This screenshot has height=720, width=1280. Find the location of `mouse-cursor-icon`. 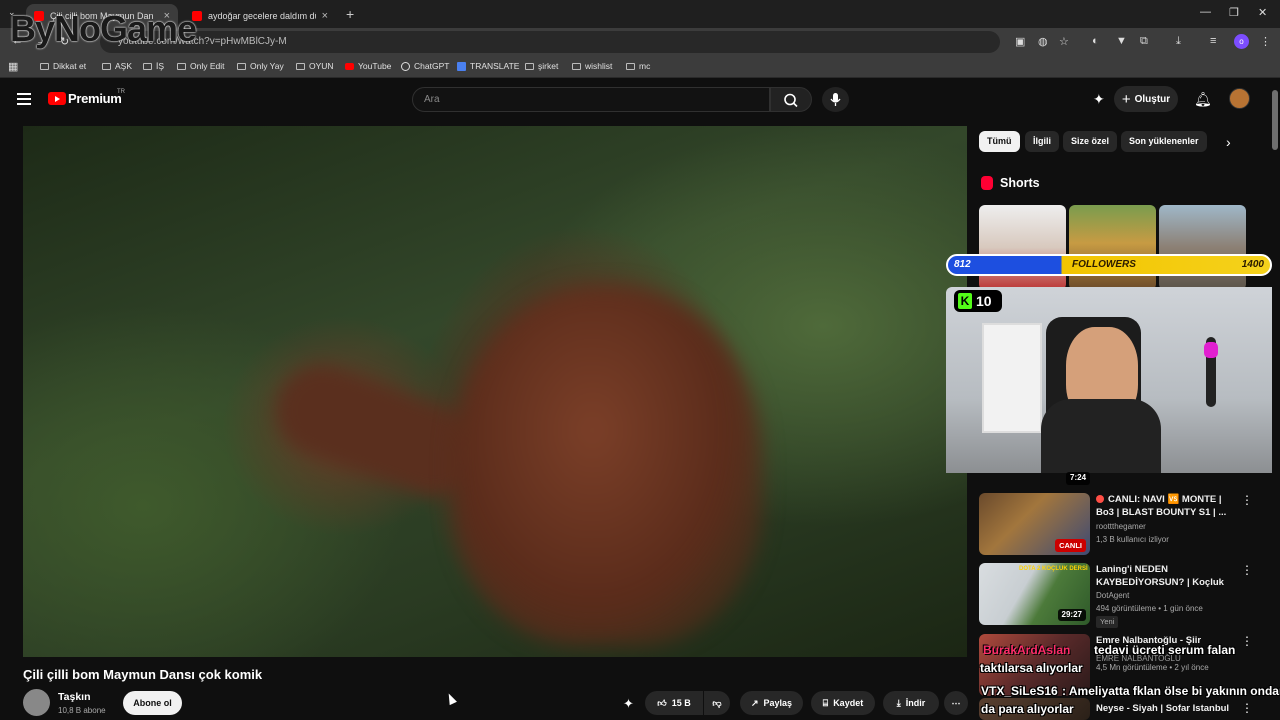

mouse-cursor-icon is located at coordinates (451, 698).